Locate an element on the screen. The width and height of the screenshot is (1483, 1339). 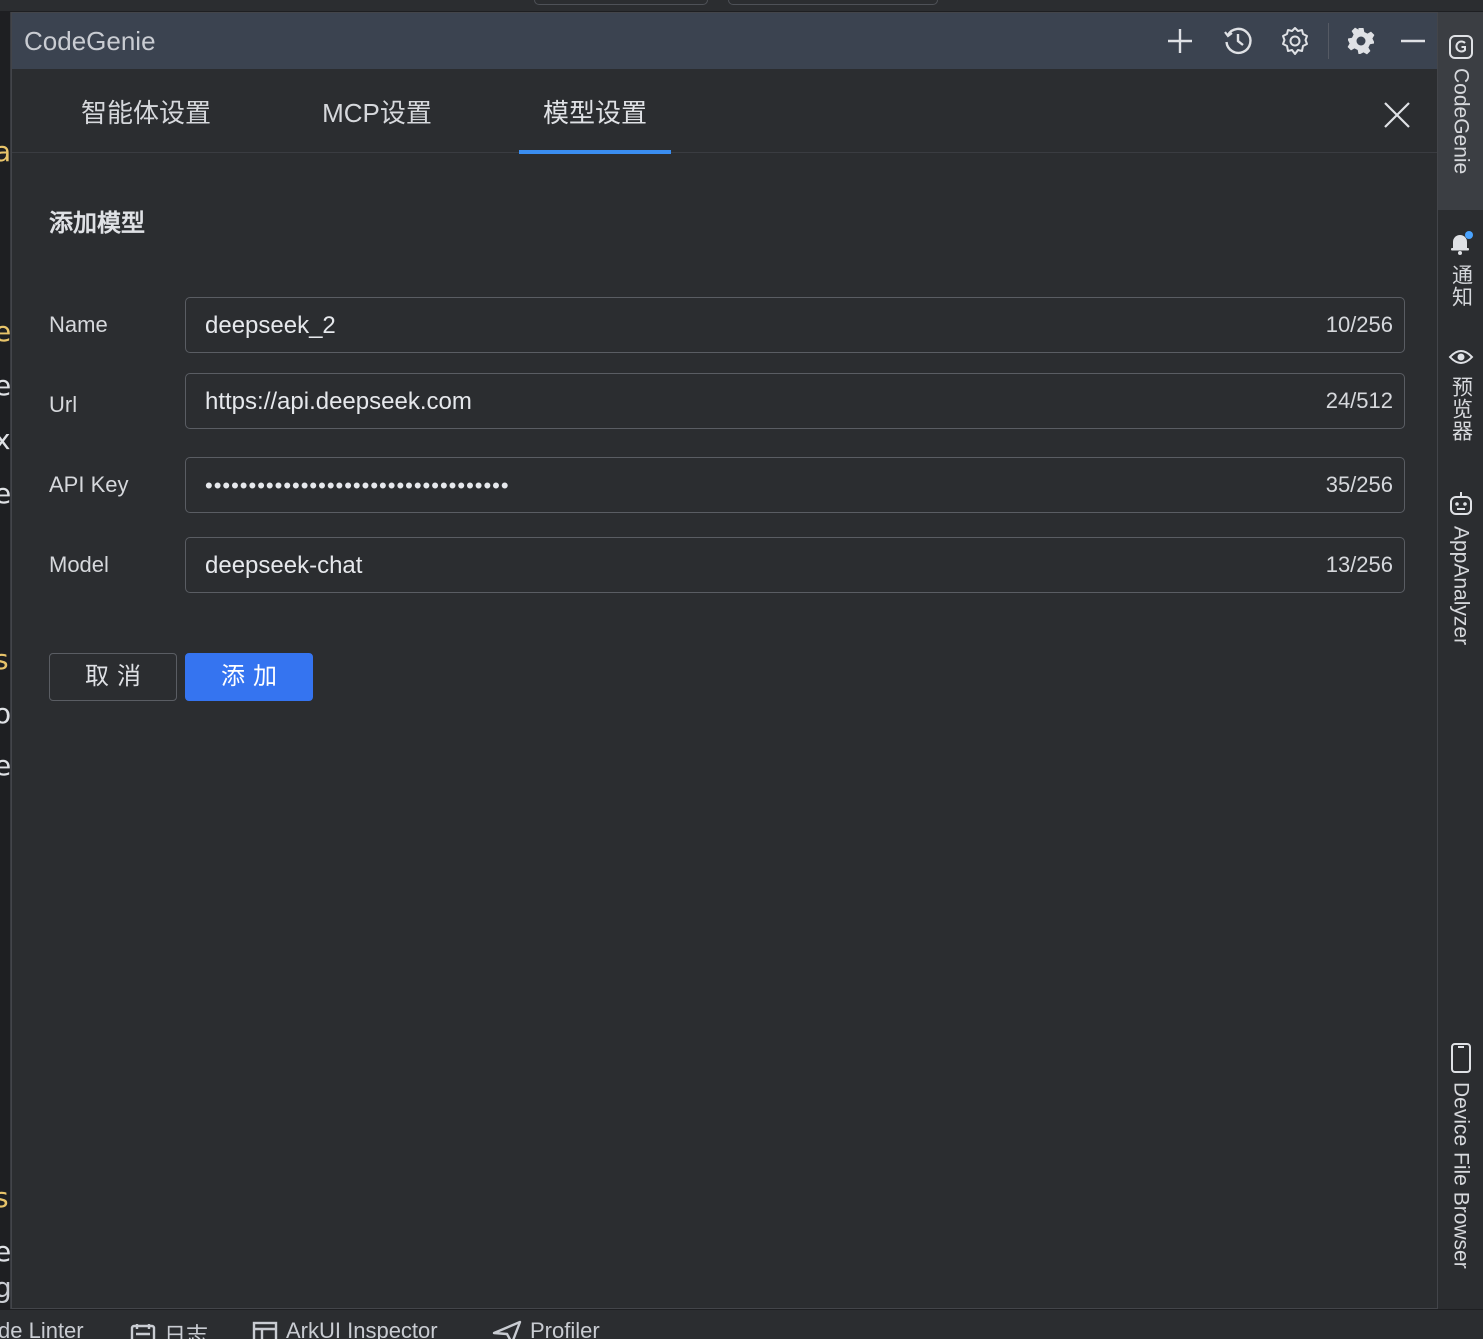
tool-label: CodeGenie is located at coordinates (1461, 121).